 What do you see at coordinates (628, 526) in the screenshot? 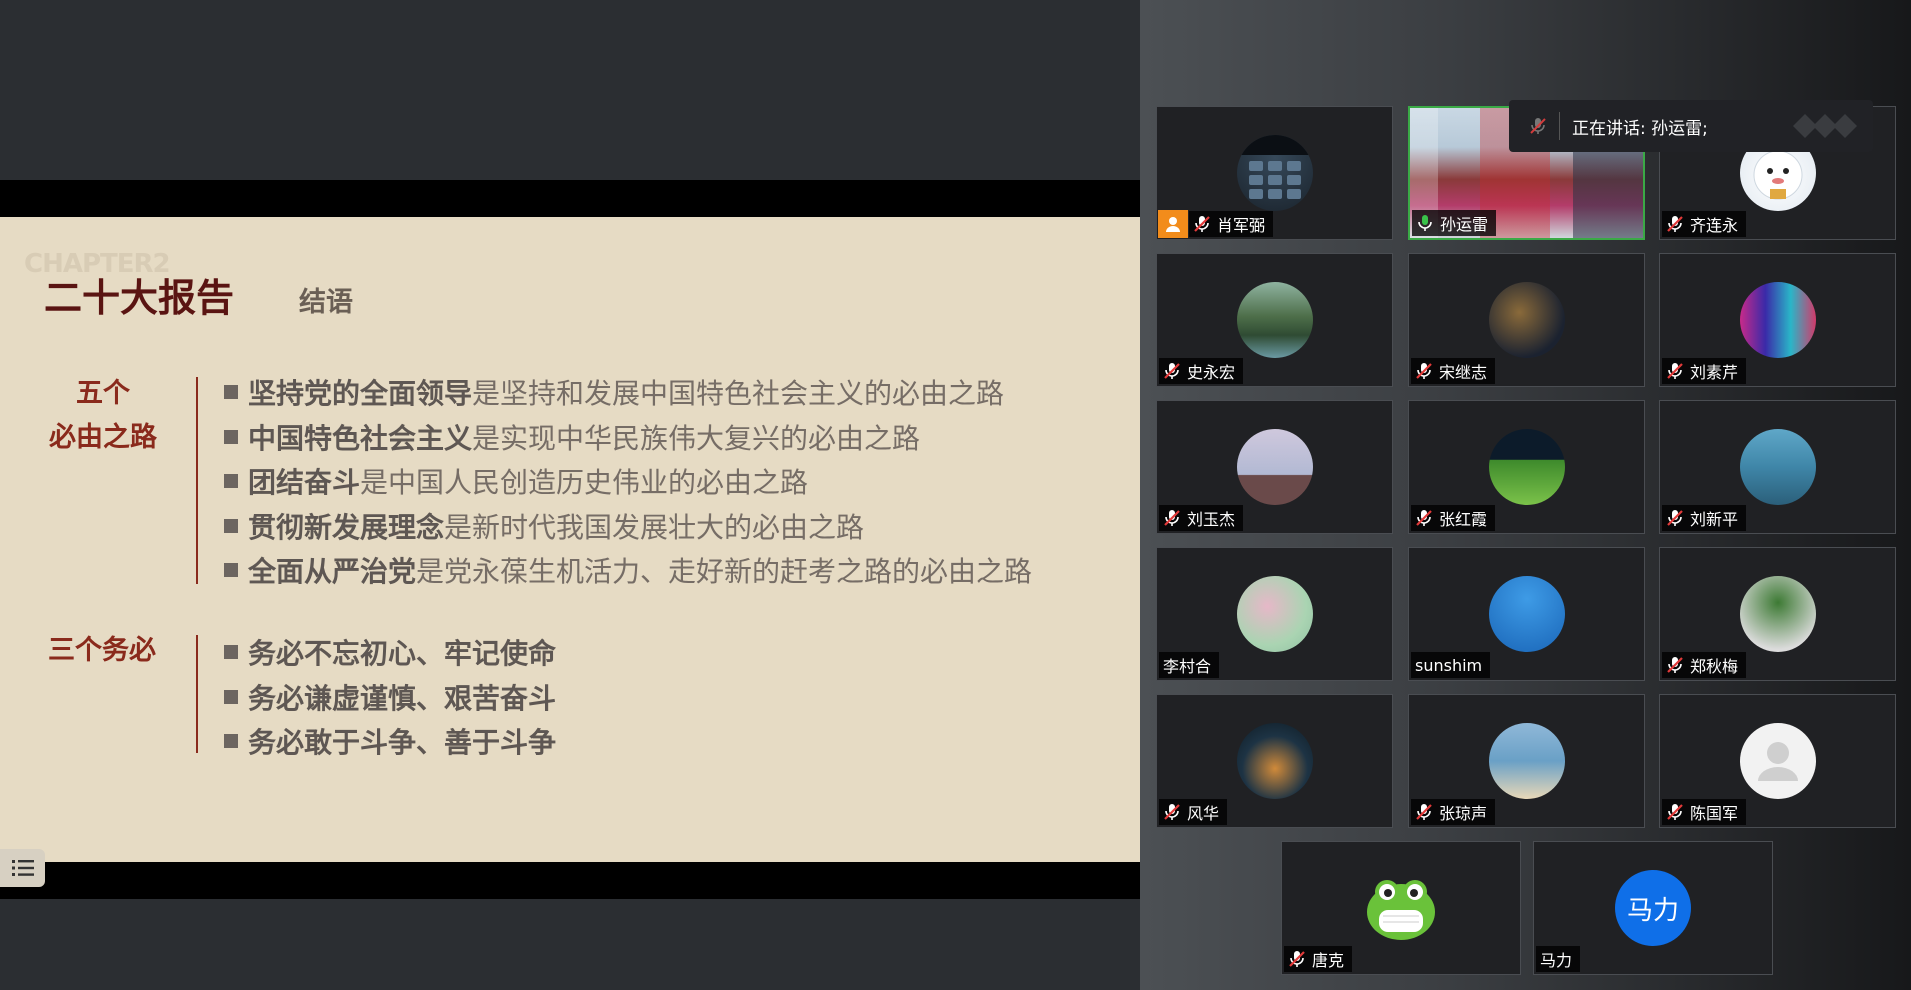
I see `list-item: 贯彻新发展理念 是新时代我国发展壮大的必由之路` at bounding box center [628, 526].